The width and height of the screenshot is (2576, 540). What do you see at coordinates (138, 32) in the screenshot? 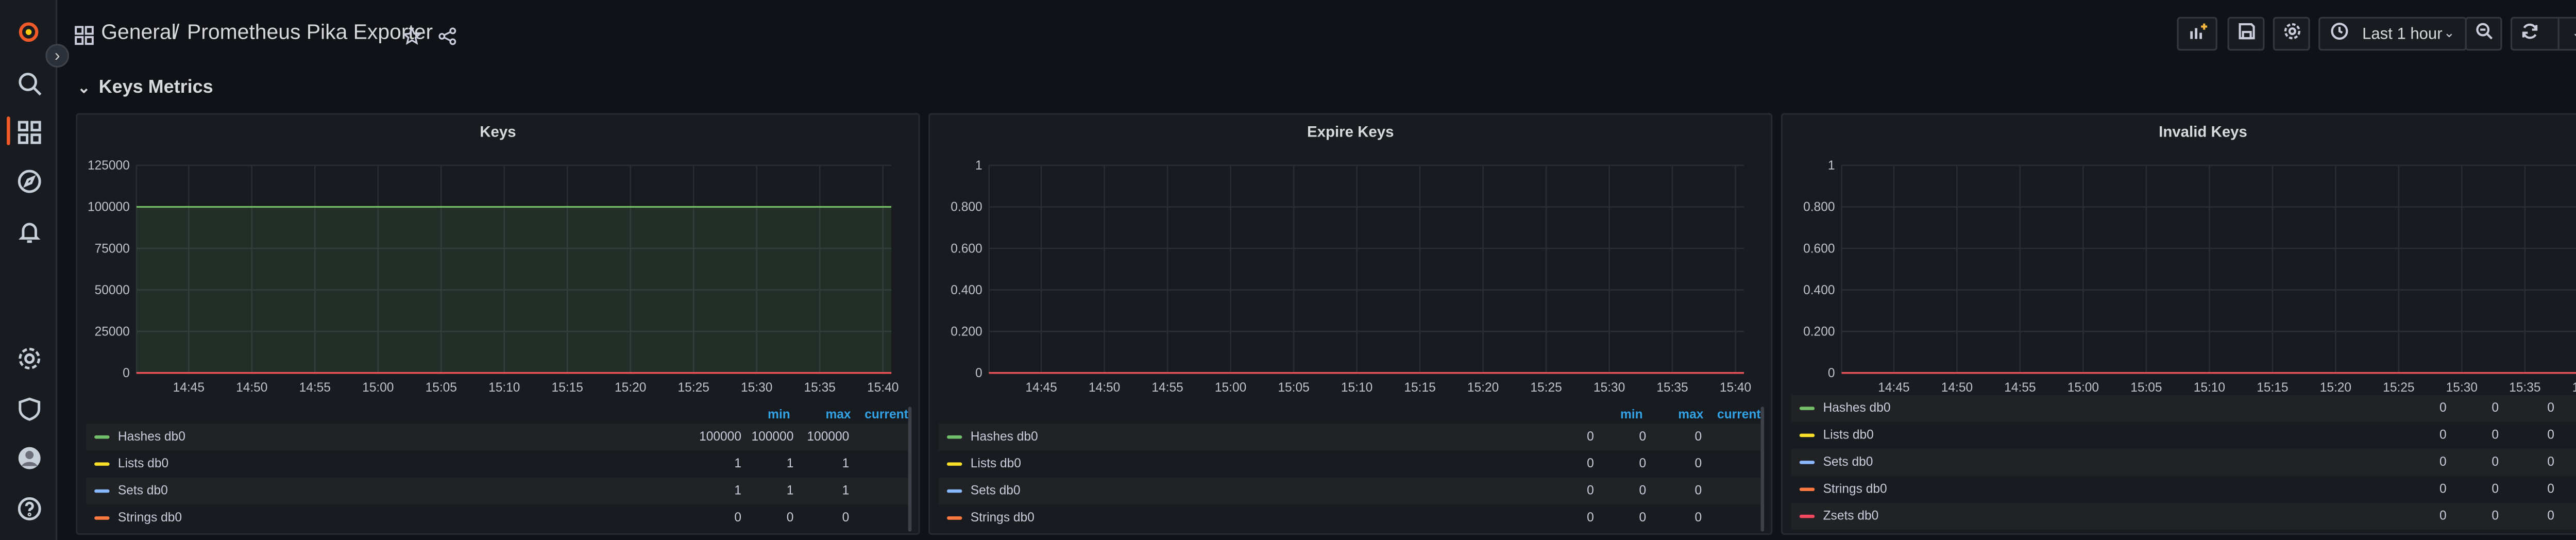
I see `breadcrumb-folder: General` at bounding box center [138, 32].